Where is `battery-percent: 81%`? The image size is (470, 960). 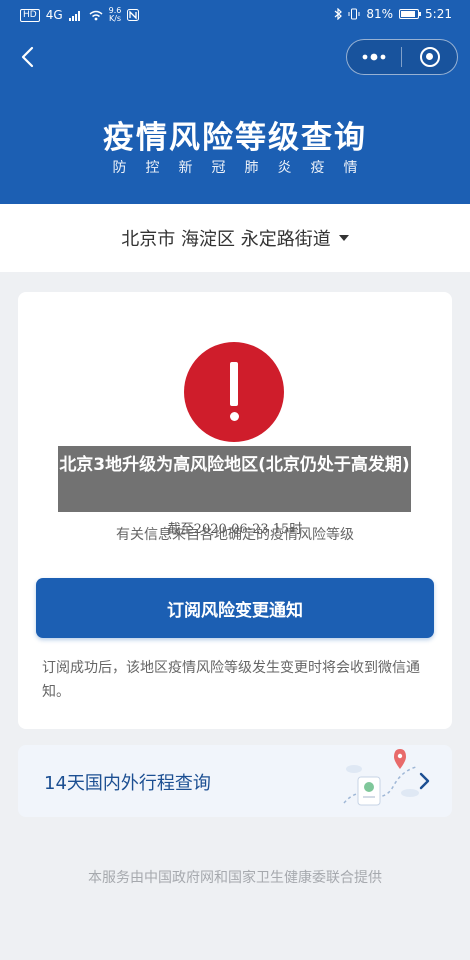 battery-percent: 81% is located at coordinates (380, 14).